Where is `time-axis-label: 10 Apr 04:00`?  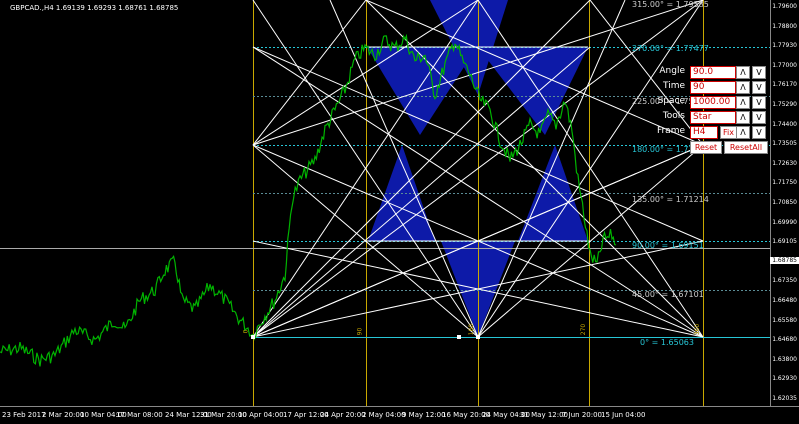 time-axis-label: 10 Apr 04:00 is located at coordinates (261, 415).